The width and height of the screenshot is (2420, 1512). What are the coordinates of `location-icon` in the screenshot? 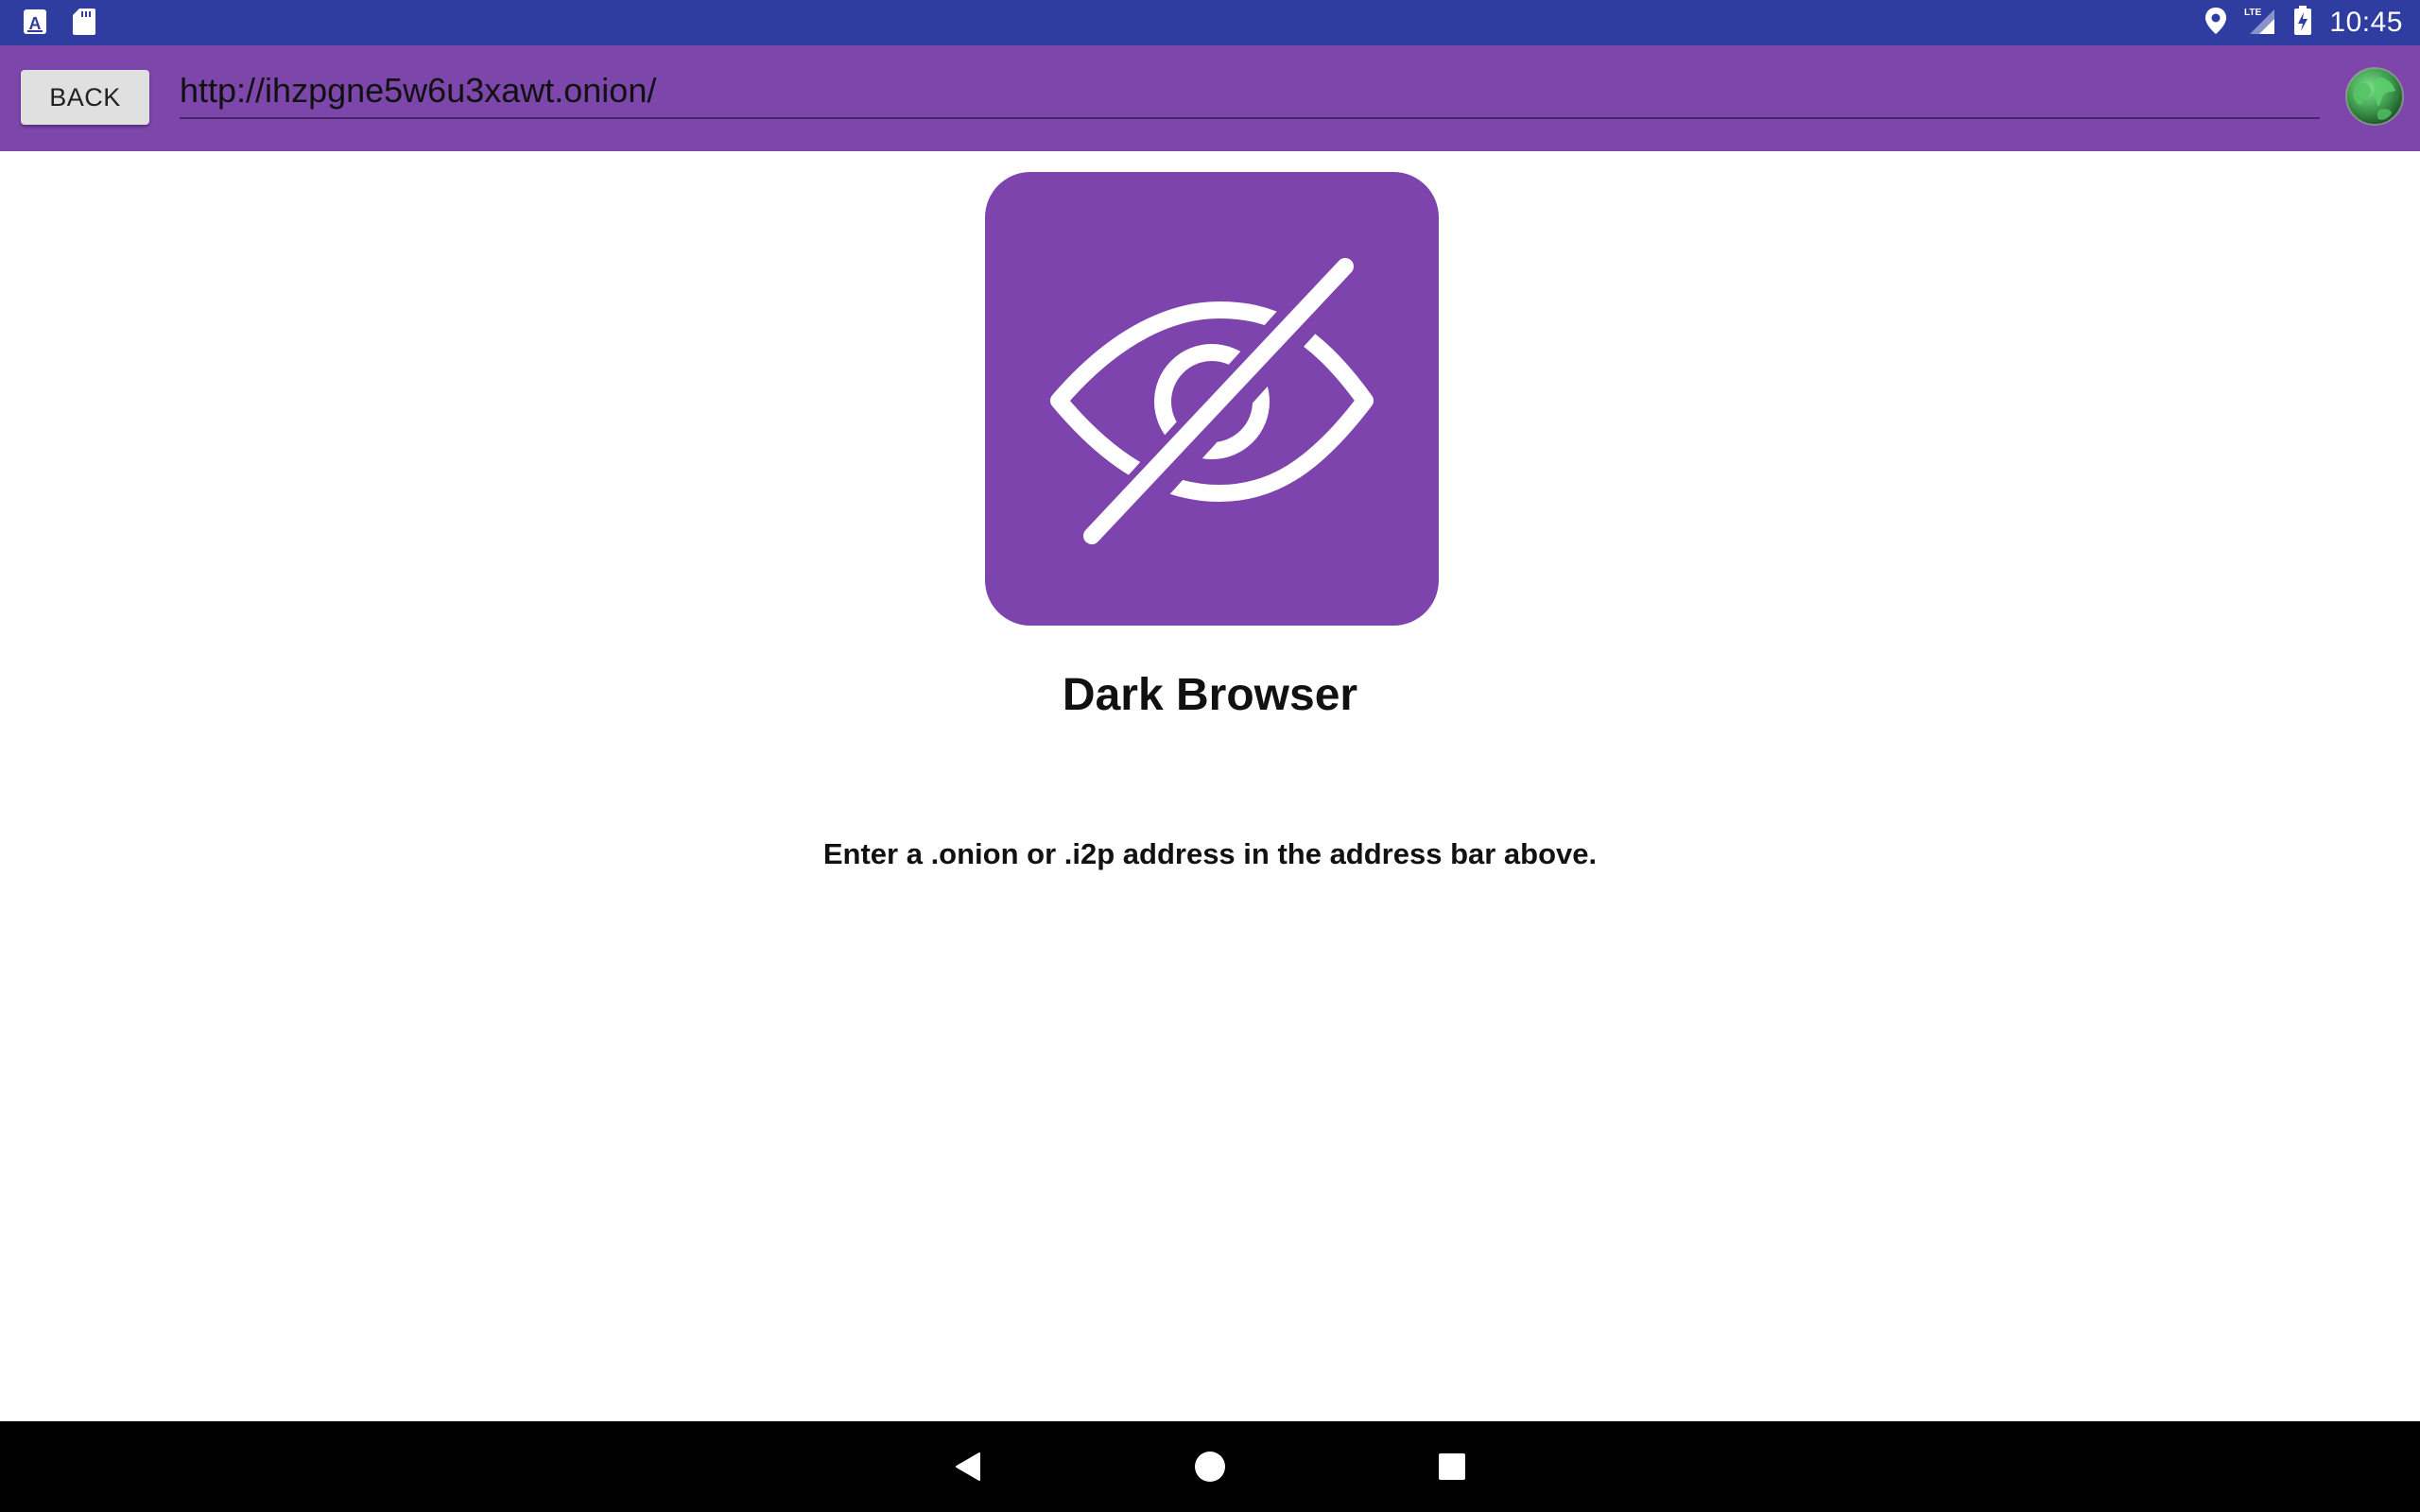 It's located at (2215, 23).